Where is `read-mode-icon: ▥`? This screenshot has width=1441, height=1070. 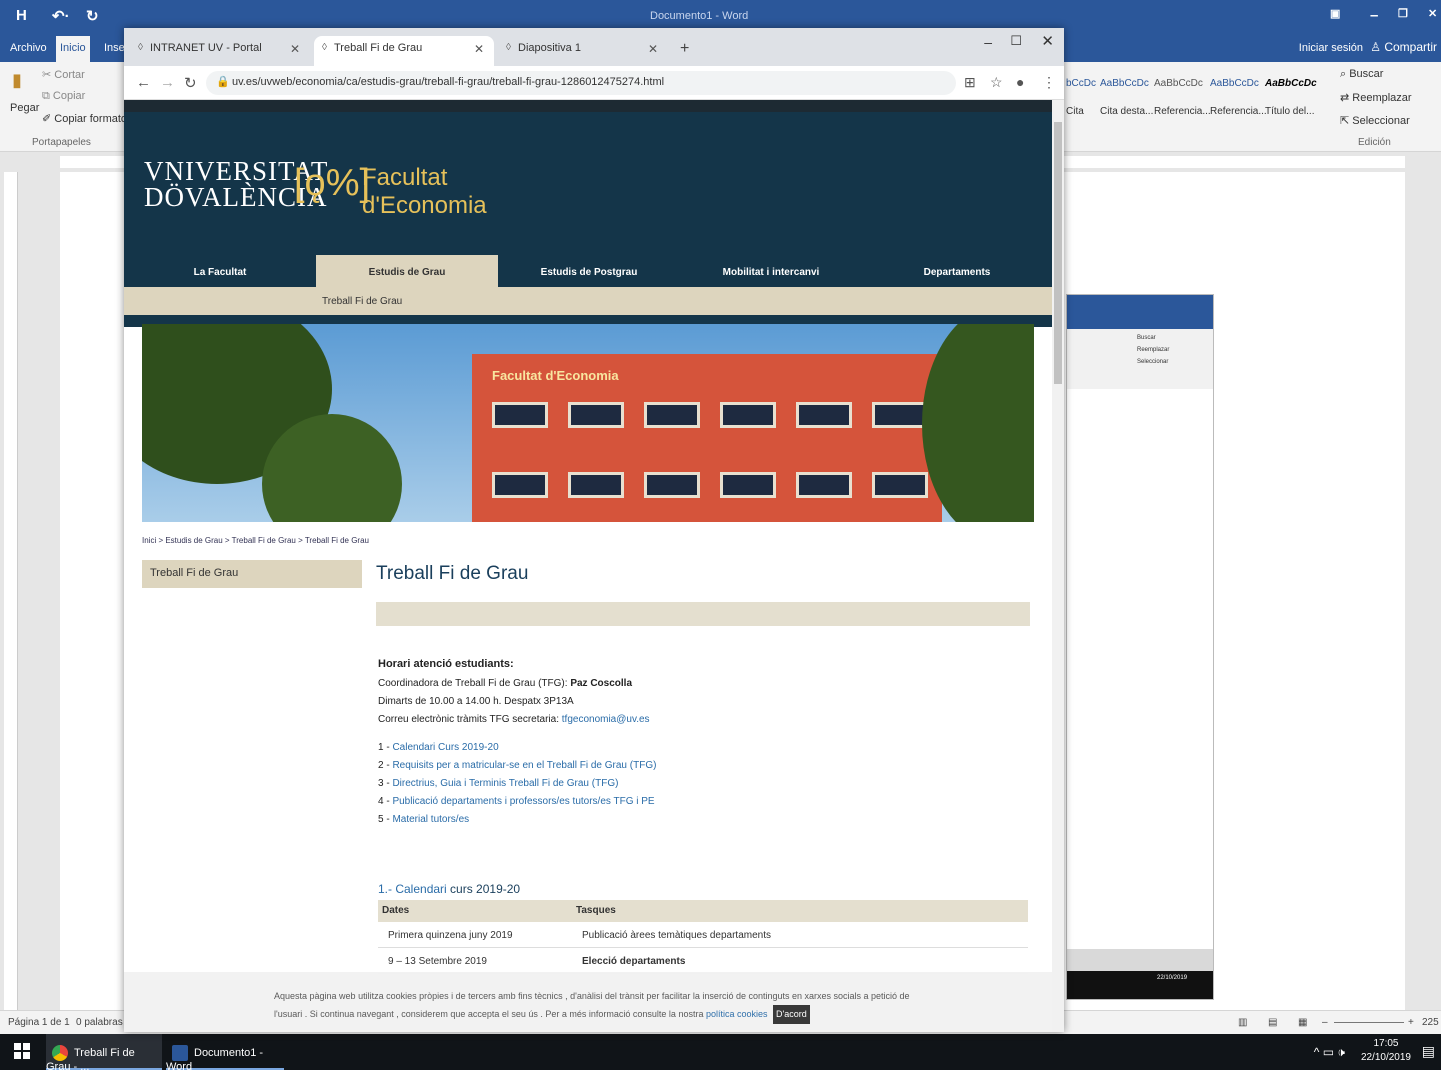
read-mode-icon: ▥ is located at coordinates (1242, 1022).